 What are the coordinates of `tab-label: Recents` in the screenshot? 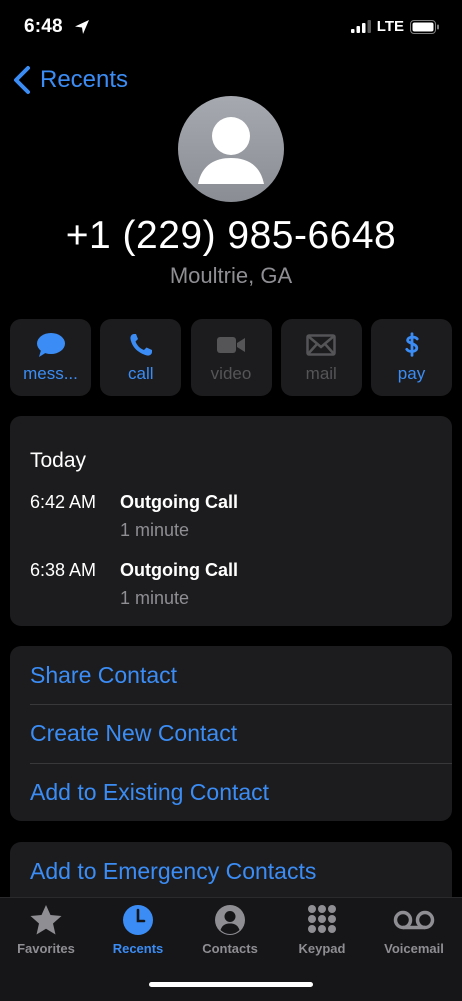 It's located at (138, 948).